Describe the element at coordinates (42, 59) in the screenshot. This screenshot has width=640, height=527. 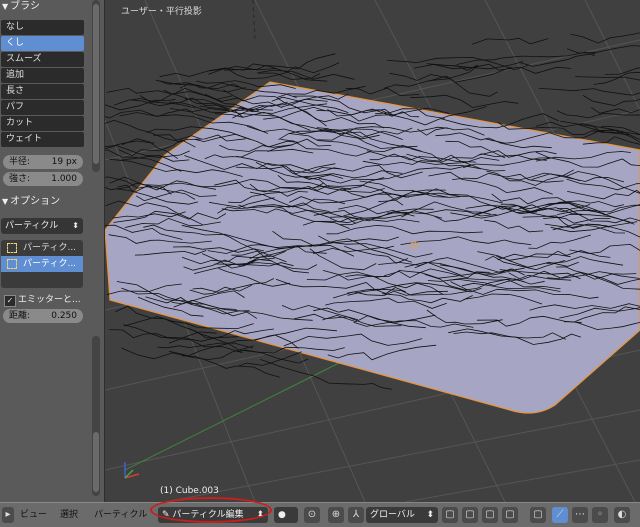
I see `brush-item-smooth: スムーズ` at that location.